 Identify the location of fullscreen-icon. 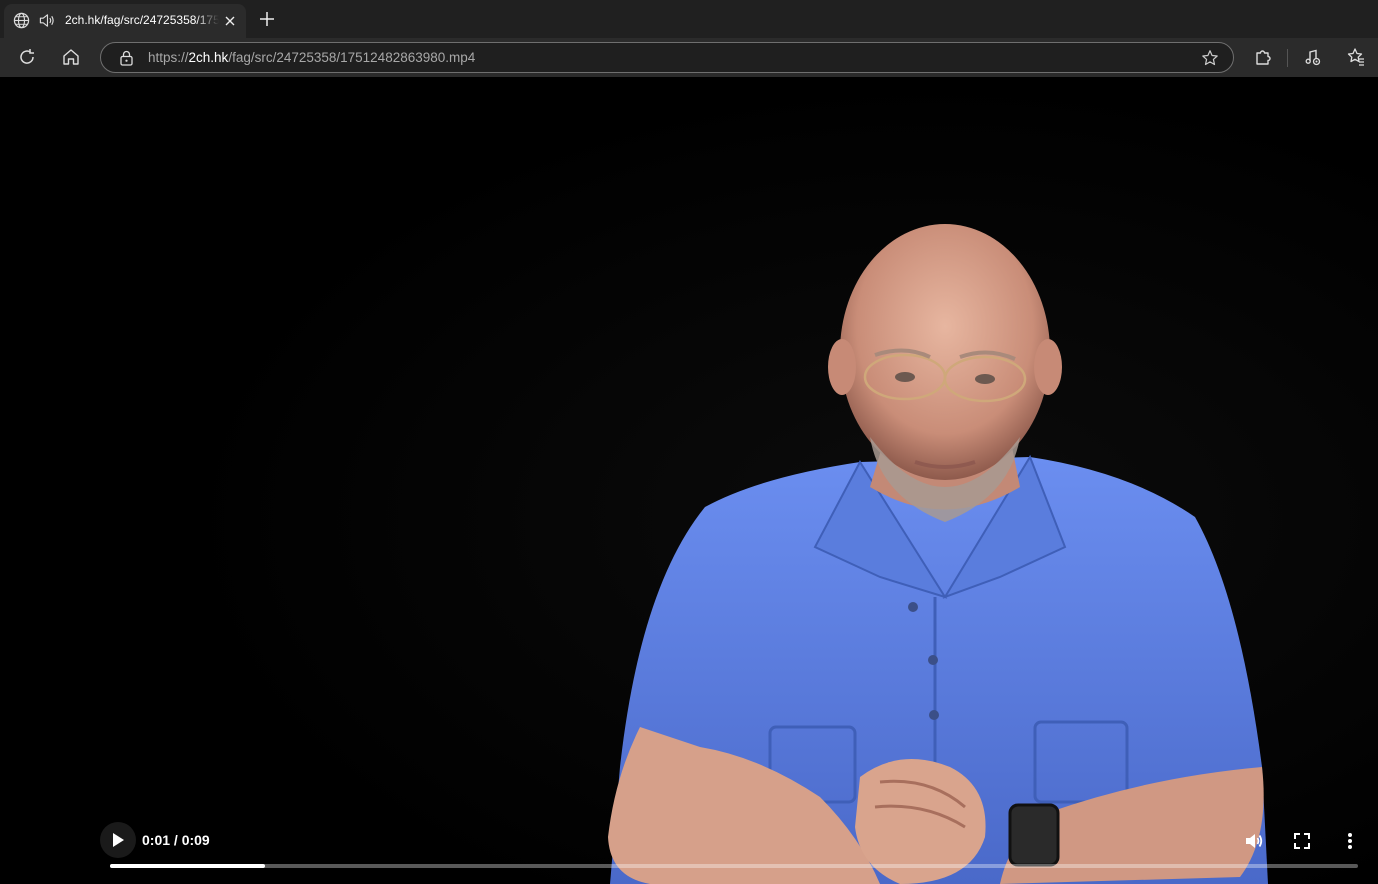
(1302, 841).